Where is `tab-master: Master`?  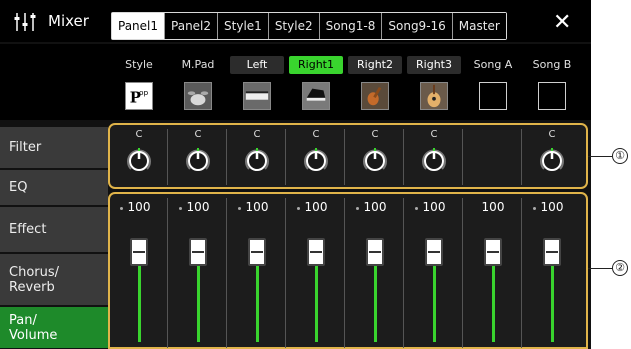
tab-master: Master is located at coordinates (479, 26).